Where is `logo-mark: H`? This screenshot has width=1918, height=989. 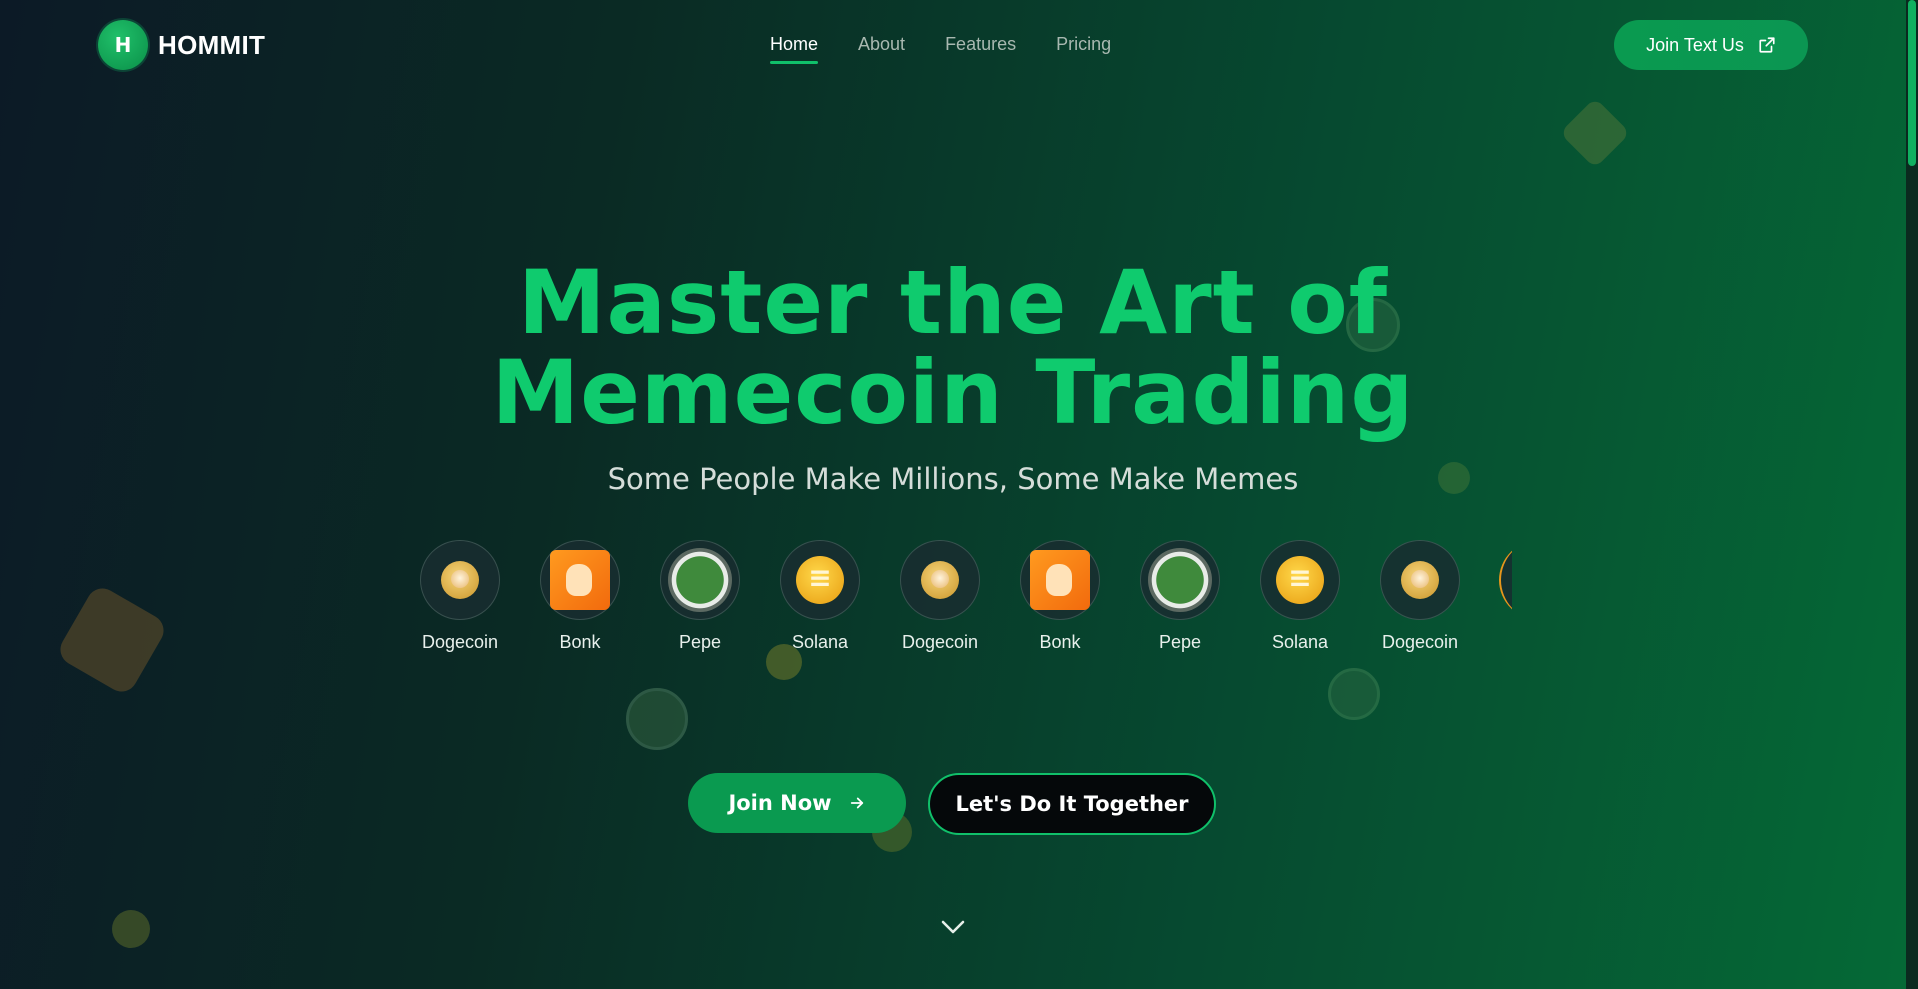 logo-mark: H is located at coordinates (123, 45).